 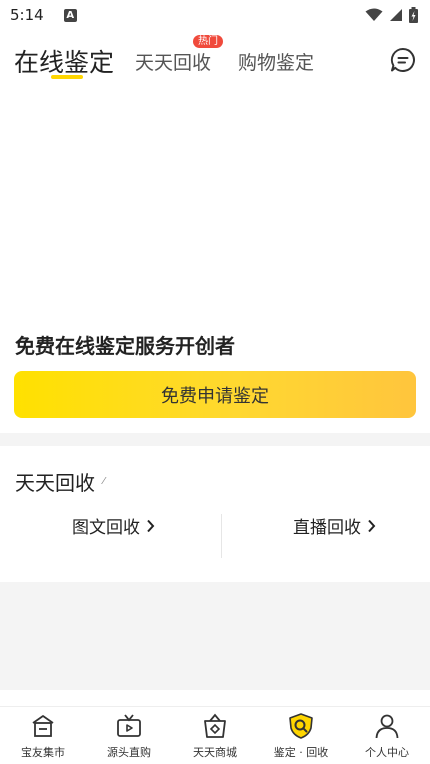 What do you see at coordinates (215, 15) in the screenshot?
I see `status-bar: 5:14 A` at bounding box center [215, 15].